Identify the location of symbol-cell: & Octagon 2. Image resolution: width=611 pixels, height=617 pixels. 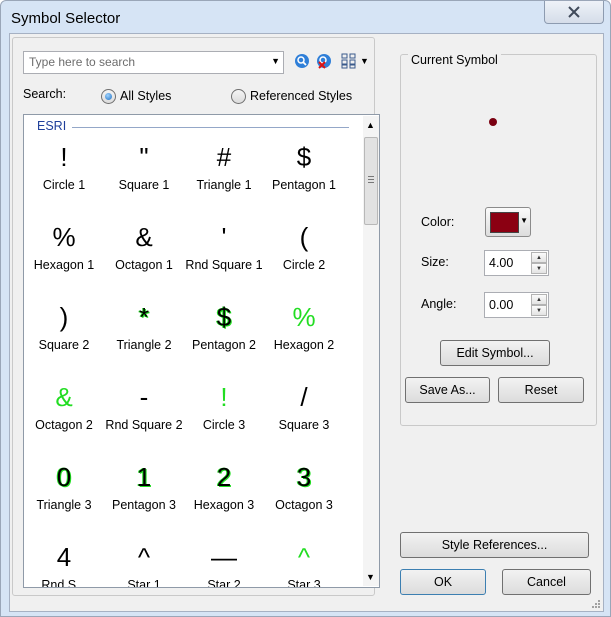
(64, 415).